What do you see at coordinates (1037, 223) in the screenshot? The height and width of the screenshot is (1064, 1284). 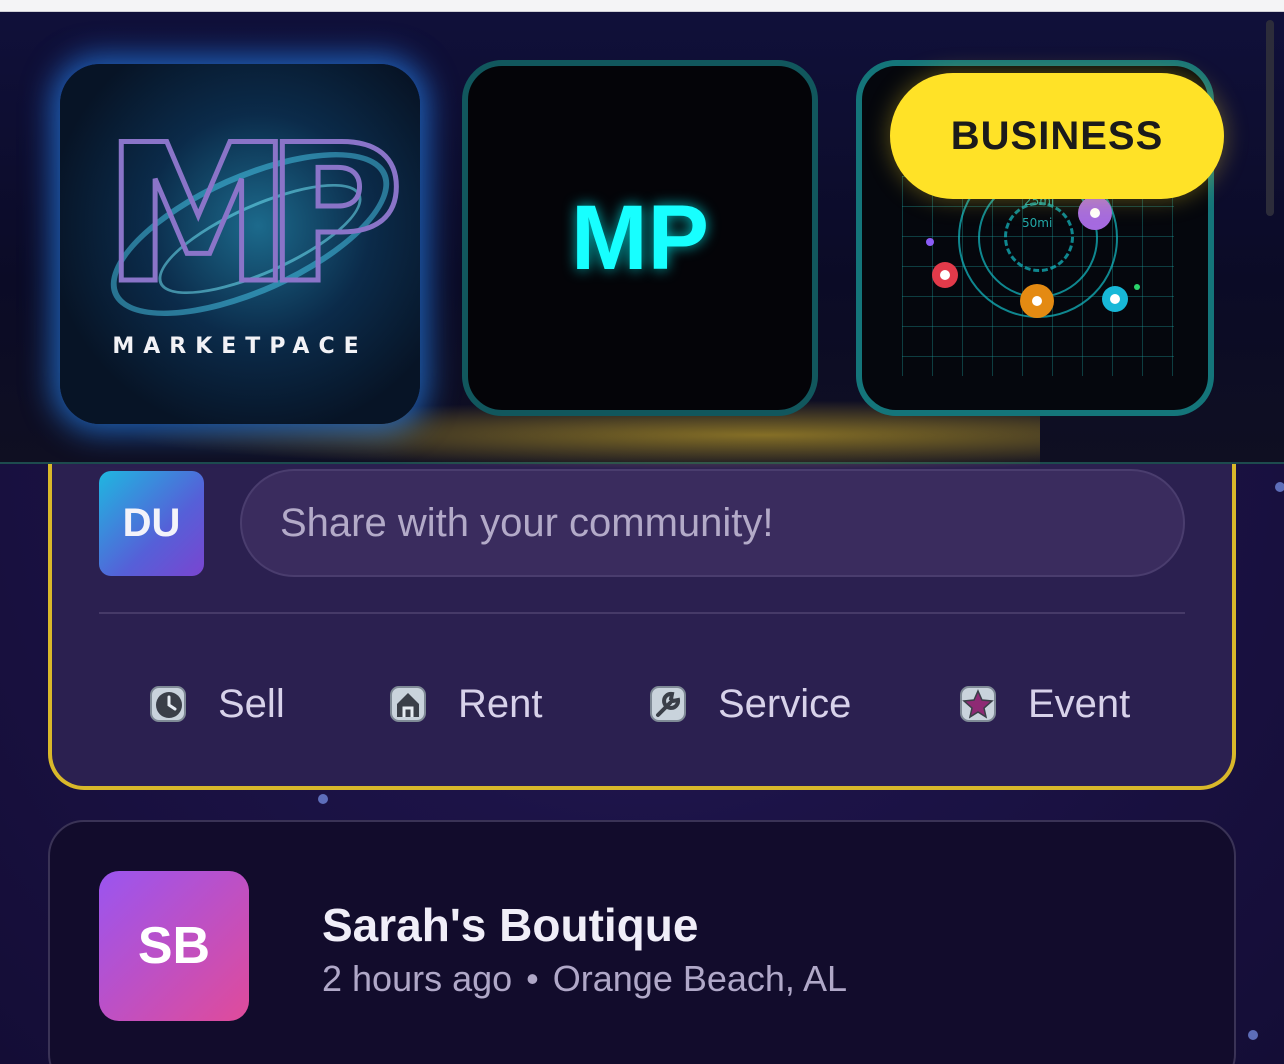 I see `radius-label-50: 50mi` at bounding box center [1037, 223].